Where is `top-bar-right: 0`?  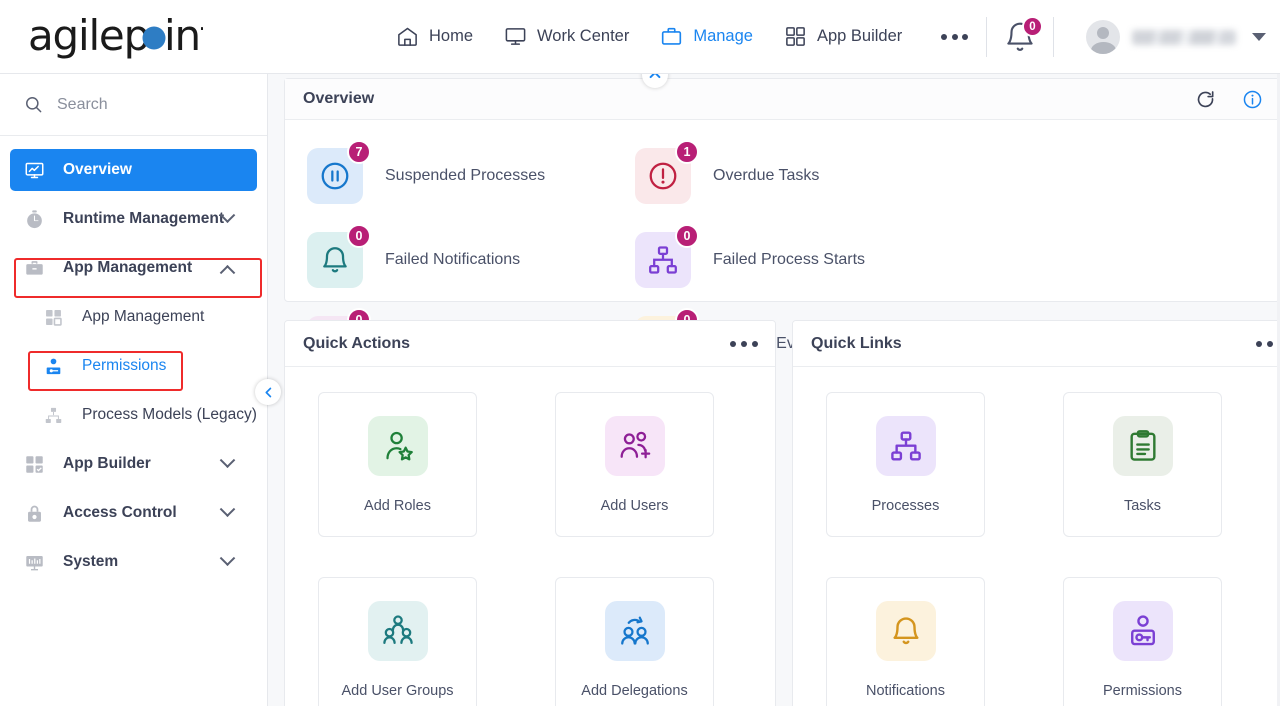
top-bar-right: 0 is located at coordinates (1118, 37).